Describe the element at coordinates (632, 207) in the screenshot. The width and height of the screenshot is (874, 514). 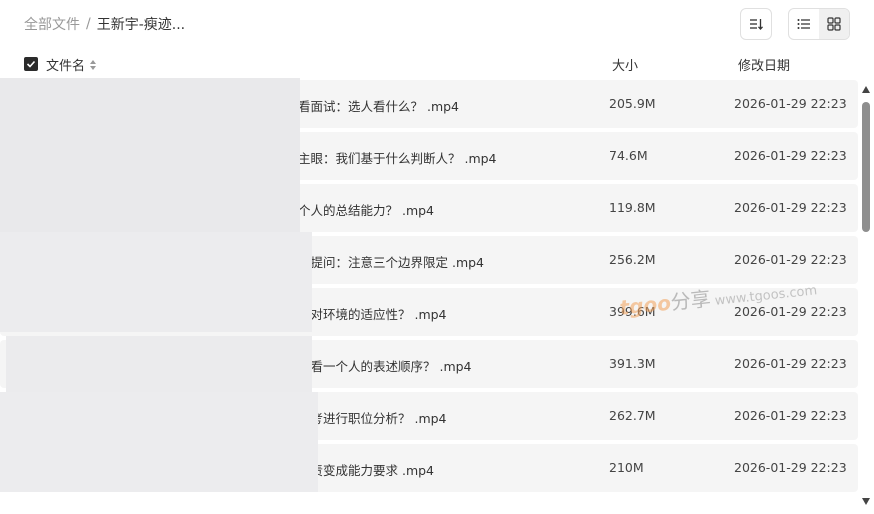
I see `file-size: 119.8M` at that location.